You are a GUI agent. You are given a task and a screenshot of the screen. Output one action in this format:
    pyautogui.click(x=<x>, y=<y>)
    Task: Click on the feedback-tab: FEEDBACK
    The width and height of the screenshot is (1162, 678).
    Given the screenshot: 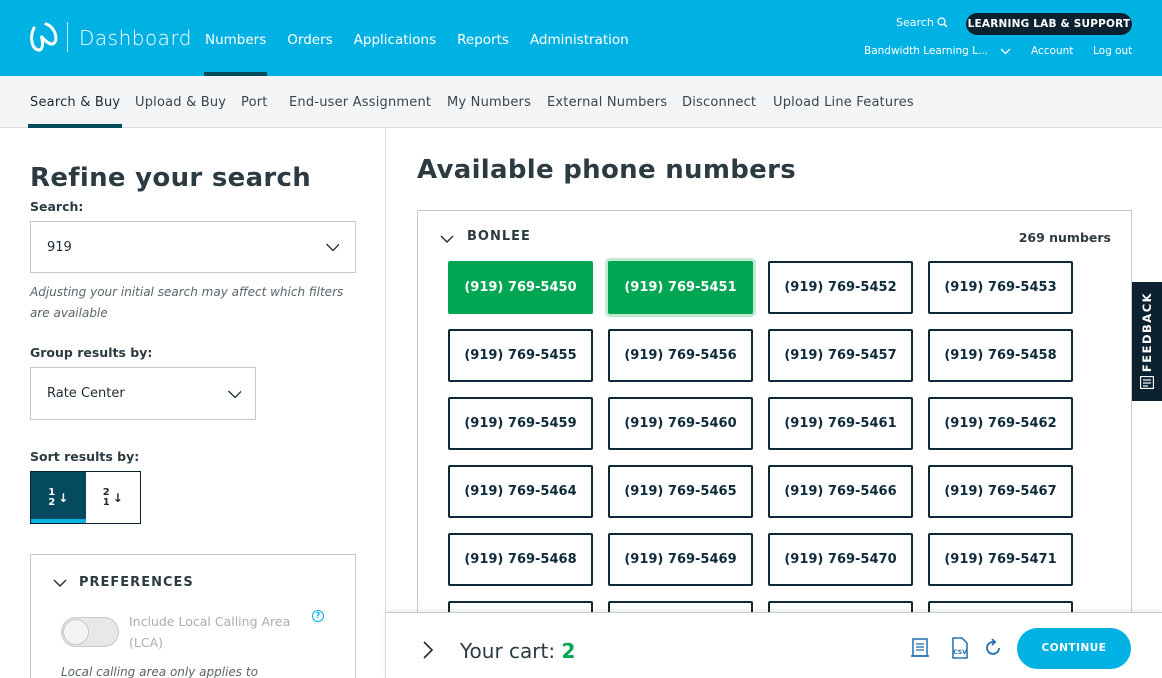 What is the action you would take?
    pyautogui.click(x=1147, y=341)
    